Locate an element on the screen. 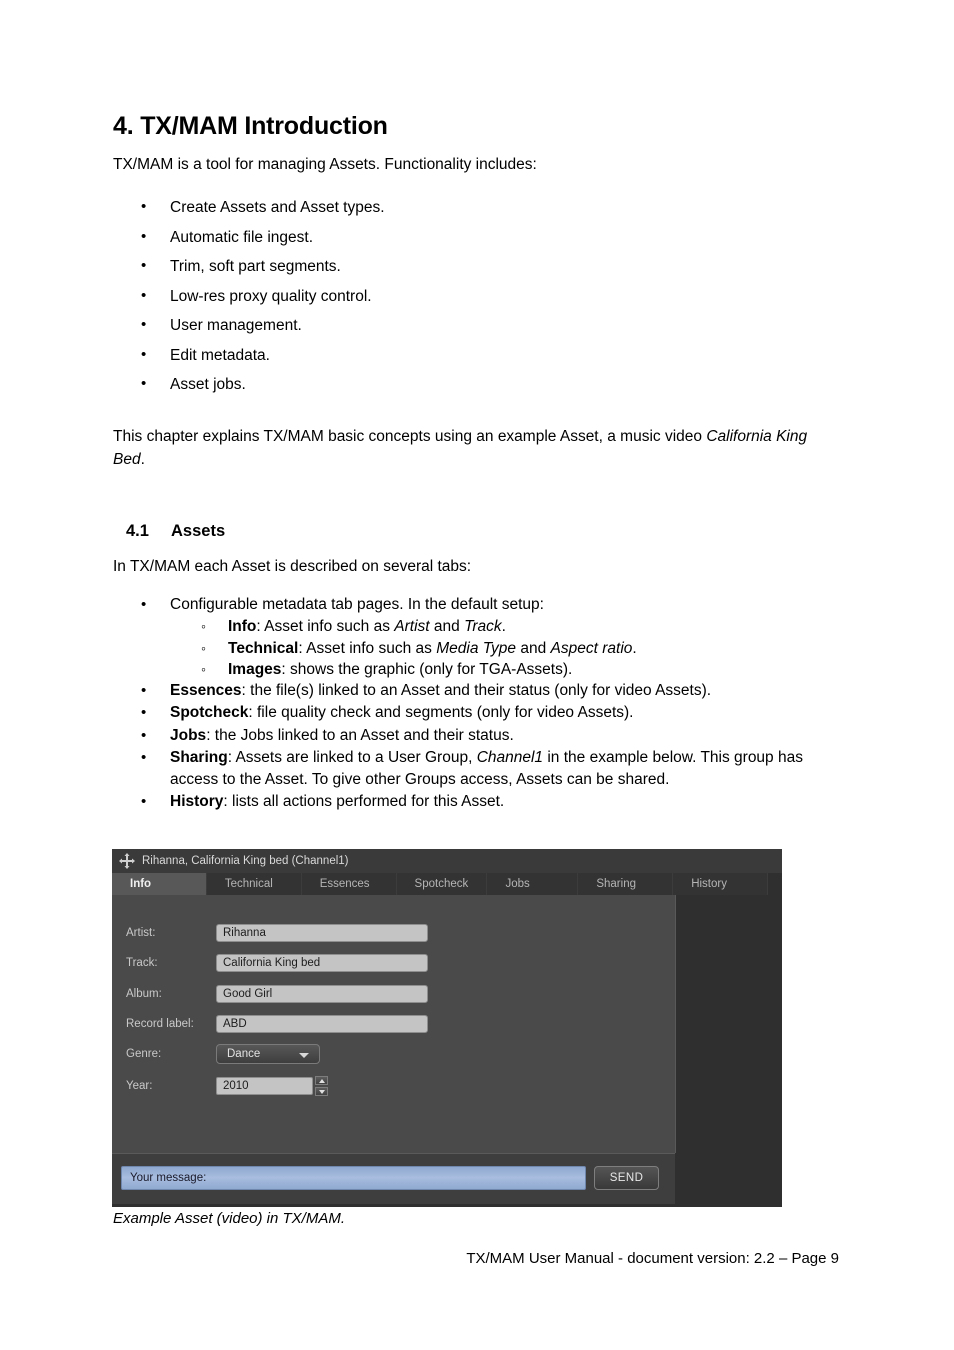 Image resolution: width=954 pixels, height=1350 pixels. record-label-field: ABD is located at coordinates (322, 1024).